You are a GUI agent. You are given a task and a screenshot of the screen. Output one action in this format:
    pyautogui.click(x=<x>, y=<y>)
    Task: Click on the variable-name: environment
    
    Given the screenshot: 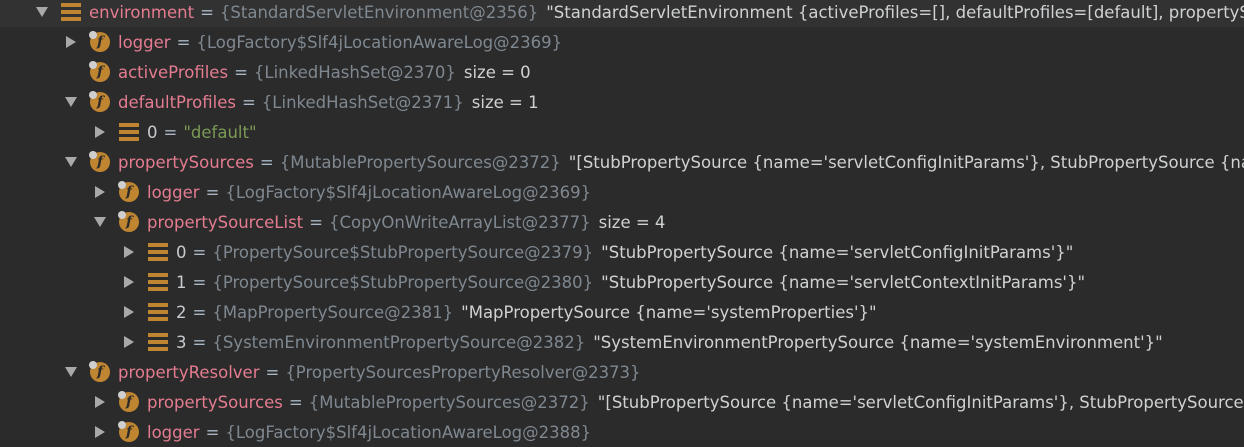 What is the action you would take?
    pyautogui.click(x=142, y=12)
    